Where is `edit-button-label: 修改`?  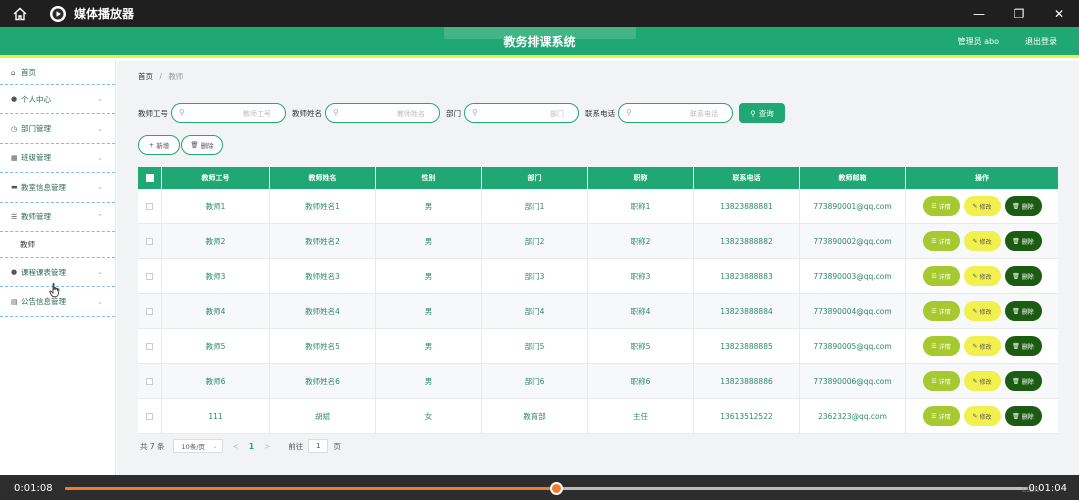 edit-button-label: 修改 is located at coordinates (985, 312).